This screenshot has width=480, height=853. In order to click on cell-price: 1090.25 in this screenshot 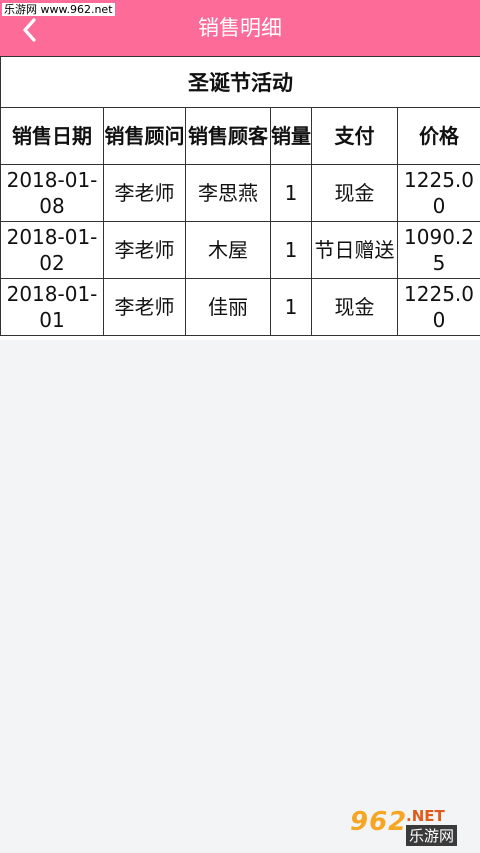, I will do `click(438, 250)`.